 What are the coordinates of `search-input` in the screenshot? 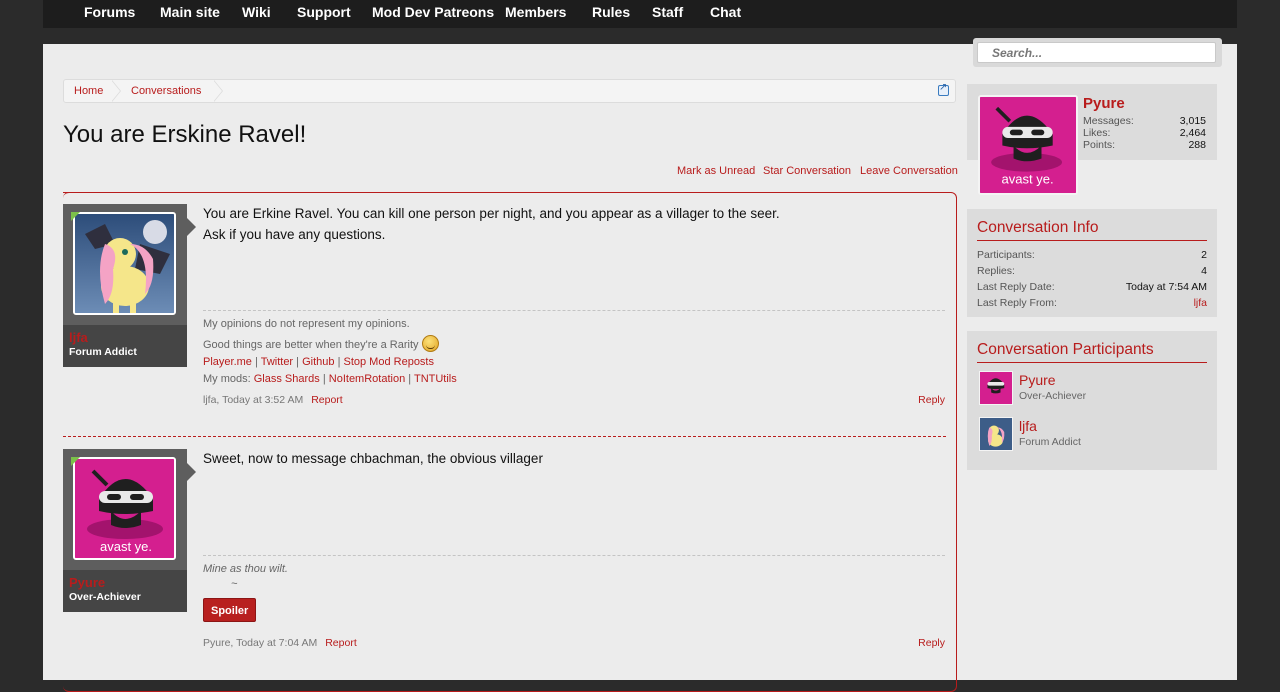 It's located at (1096, 52).